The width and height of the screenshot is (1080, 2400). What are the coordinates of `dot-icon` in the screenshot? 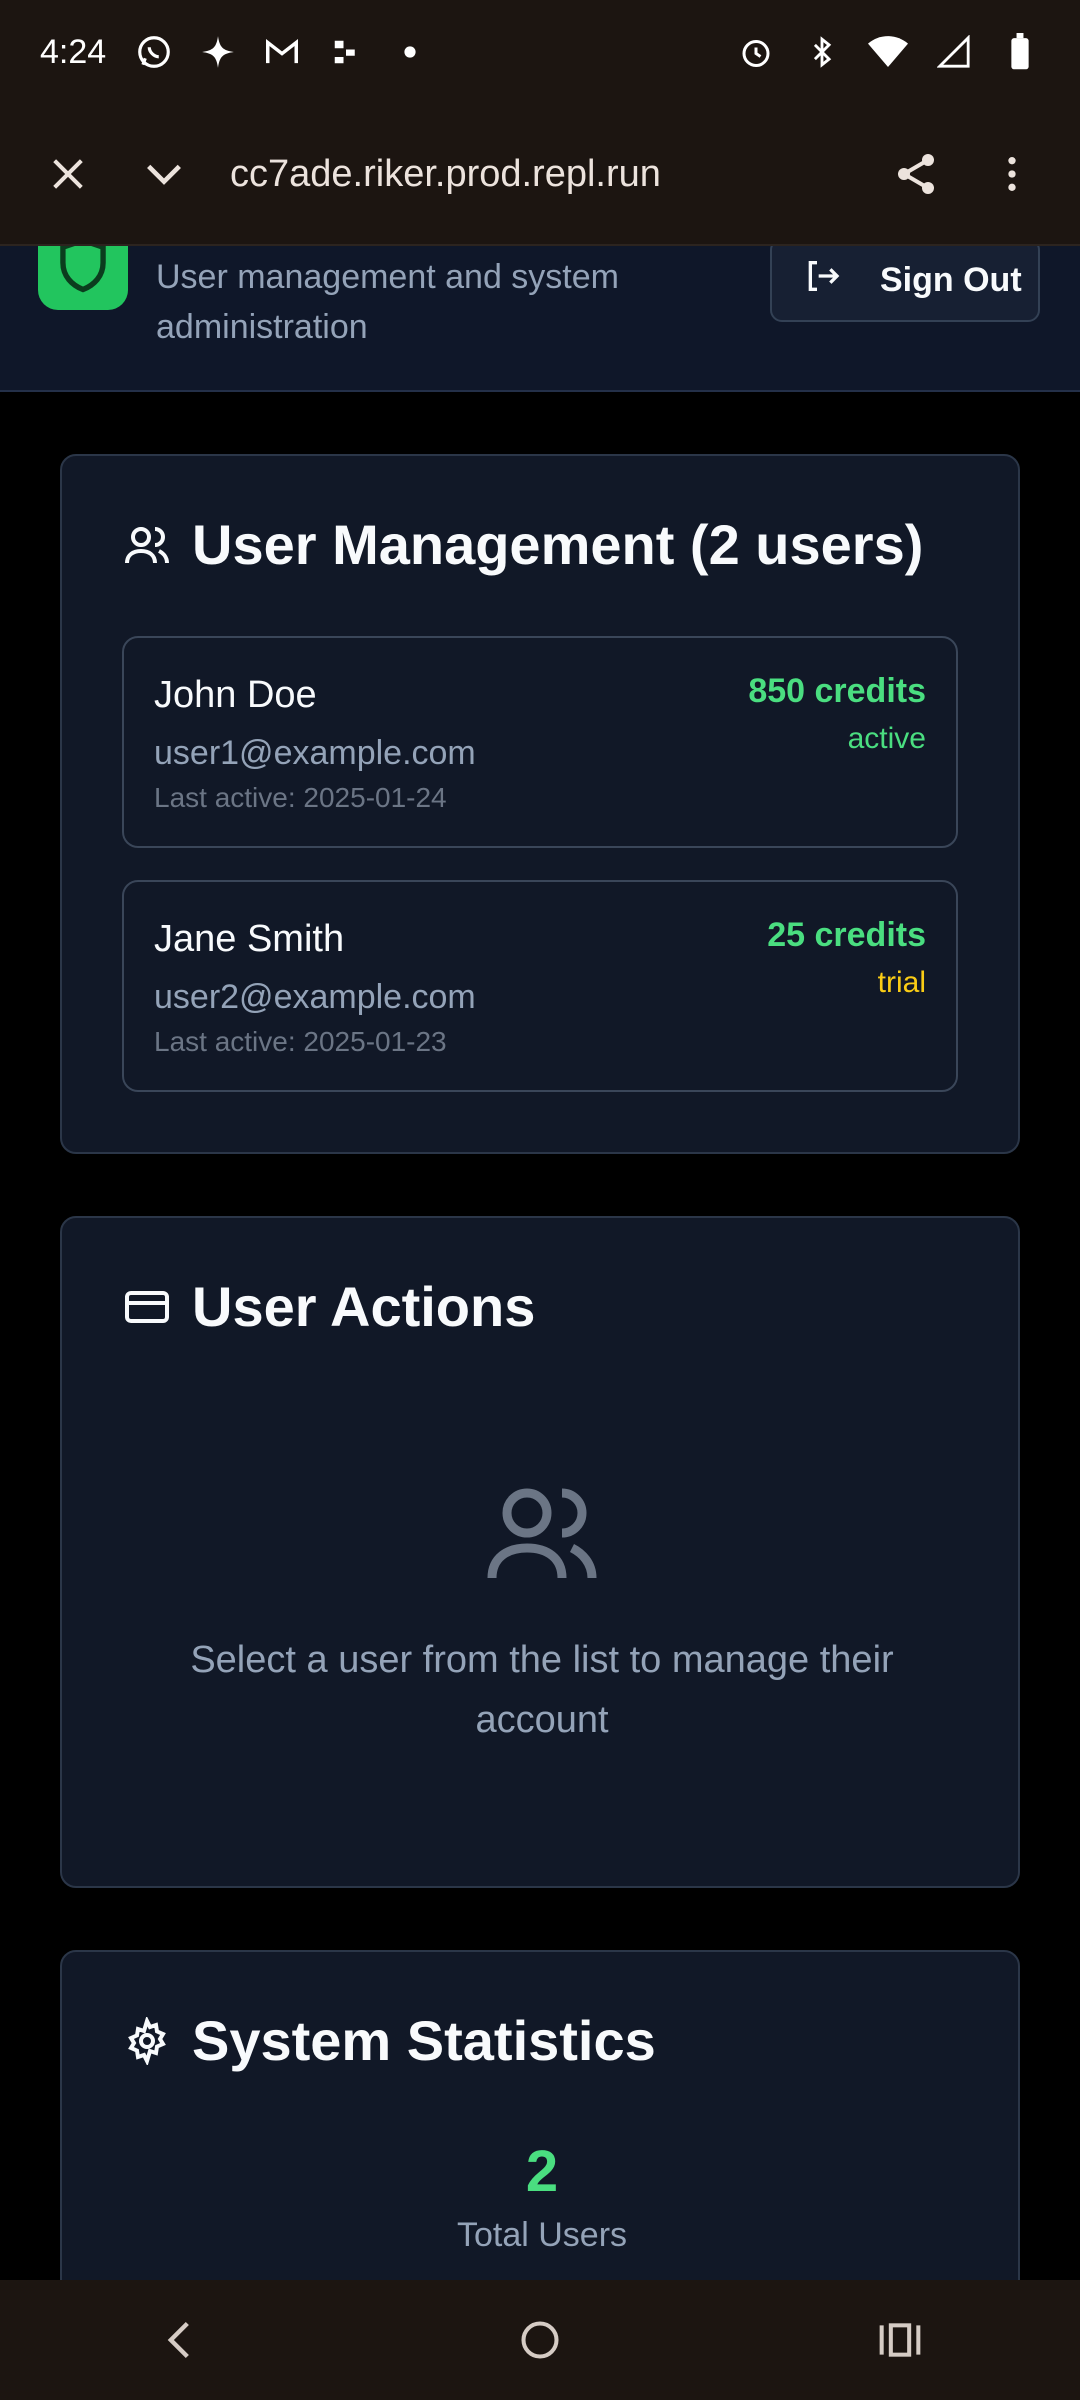 It's located at (410, 52).